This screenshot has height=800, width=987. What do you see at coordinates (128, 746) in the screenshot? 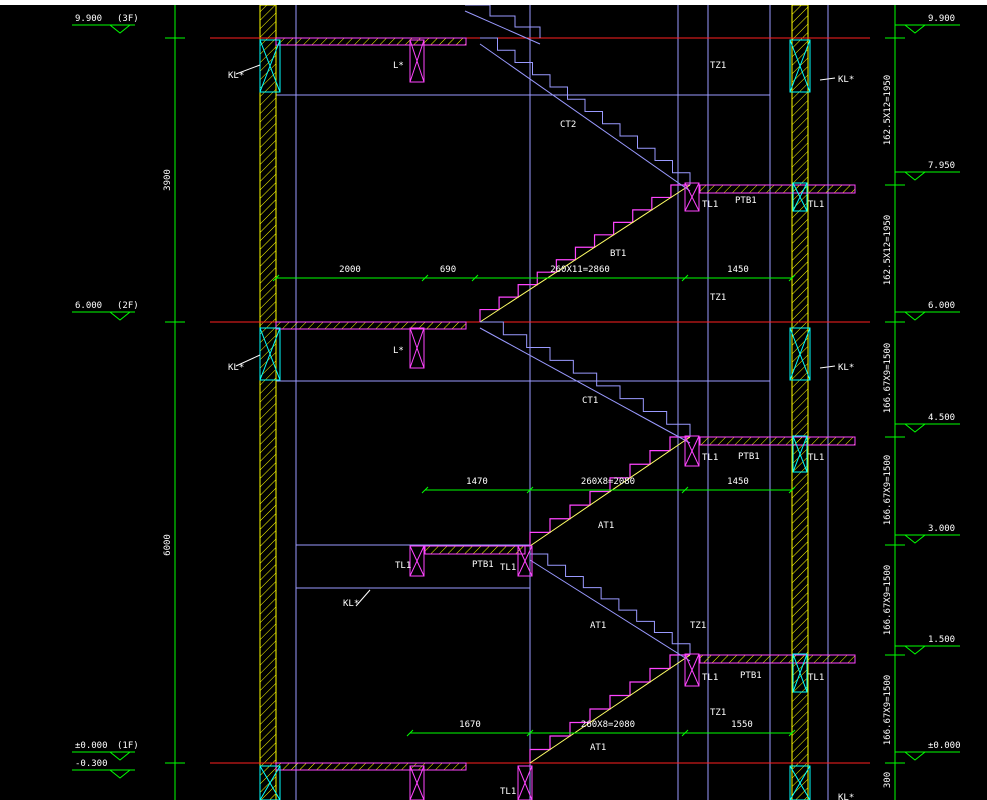
I see `elevation-left-floor: (1F)` at bounding box center [128, 746].